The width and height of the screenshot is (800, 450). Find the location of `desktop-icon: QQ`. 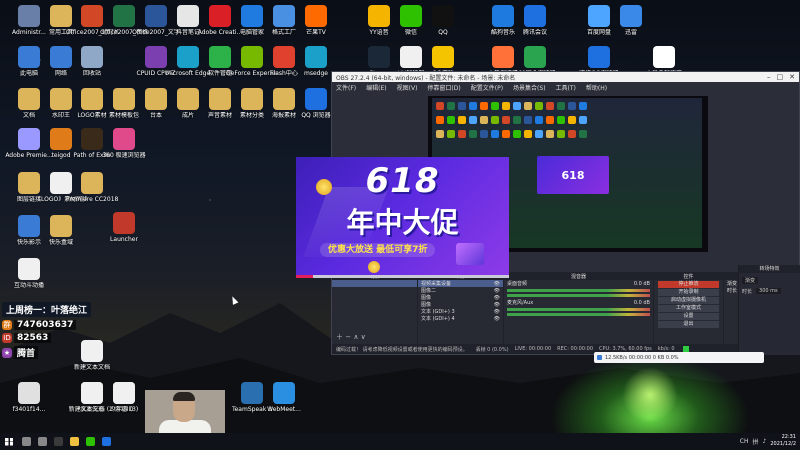

desktop-icon: QQ is located at coordinates (443, 20).